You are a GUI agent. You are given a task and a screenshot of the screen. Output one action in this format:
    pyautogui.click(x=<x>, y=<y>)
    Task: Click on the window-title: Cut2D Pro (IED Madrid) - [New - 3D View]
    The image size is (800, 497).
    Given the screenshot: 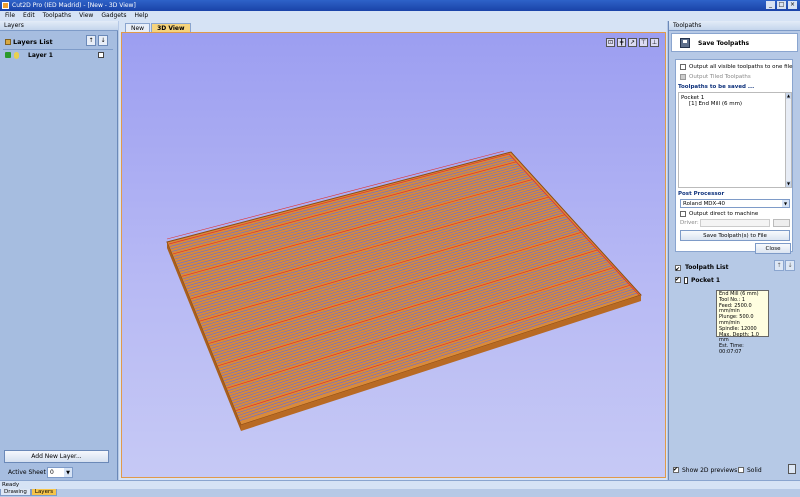 What is the action you would take?
    pyautogui.click(x=74, y=5)
    